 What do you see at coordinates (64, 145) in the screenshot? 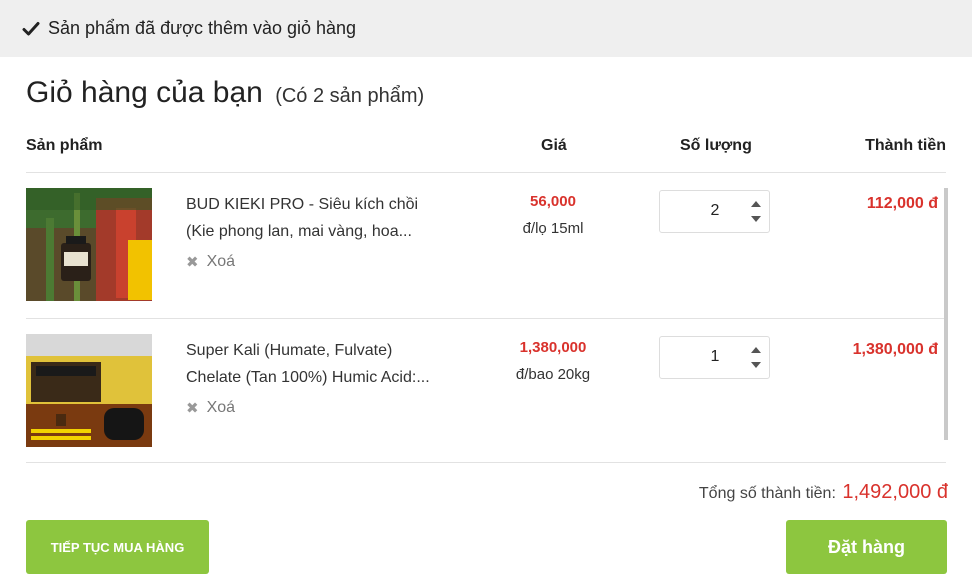
I see `column-header-product: Sản phẩm` at bounding box center [64, 145].